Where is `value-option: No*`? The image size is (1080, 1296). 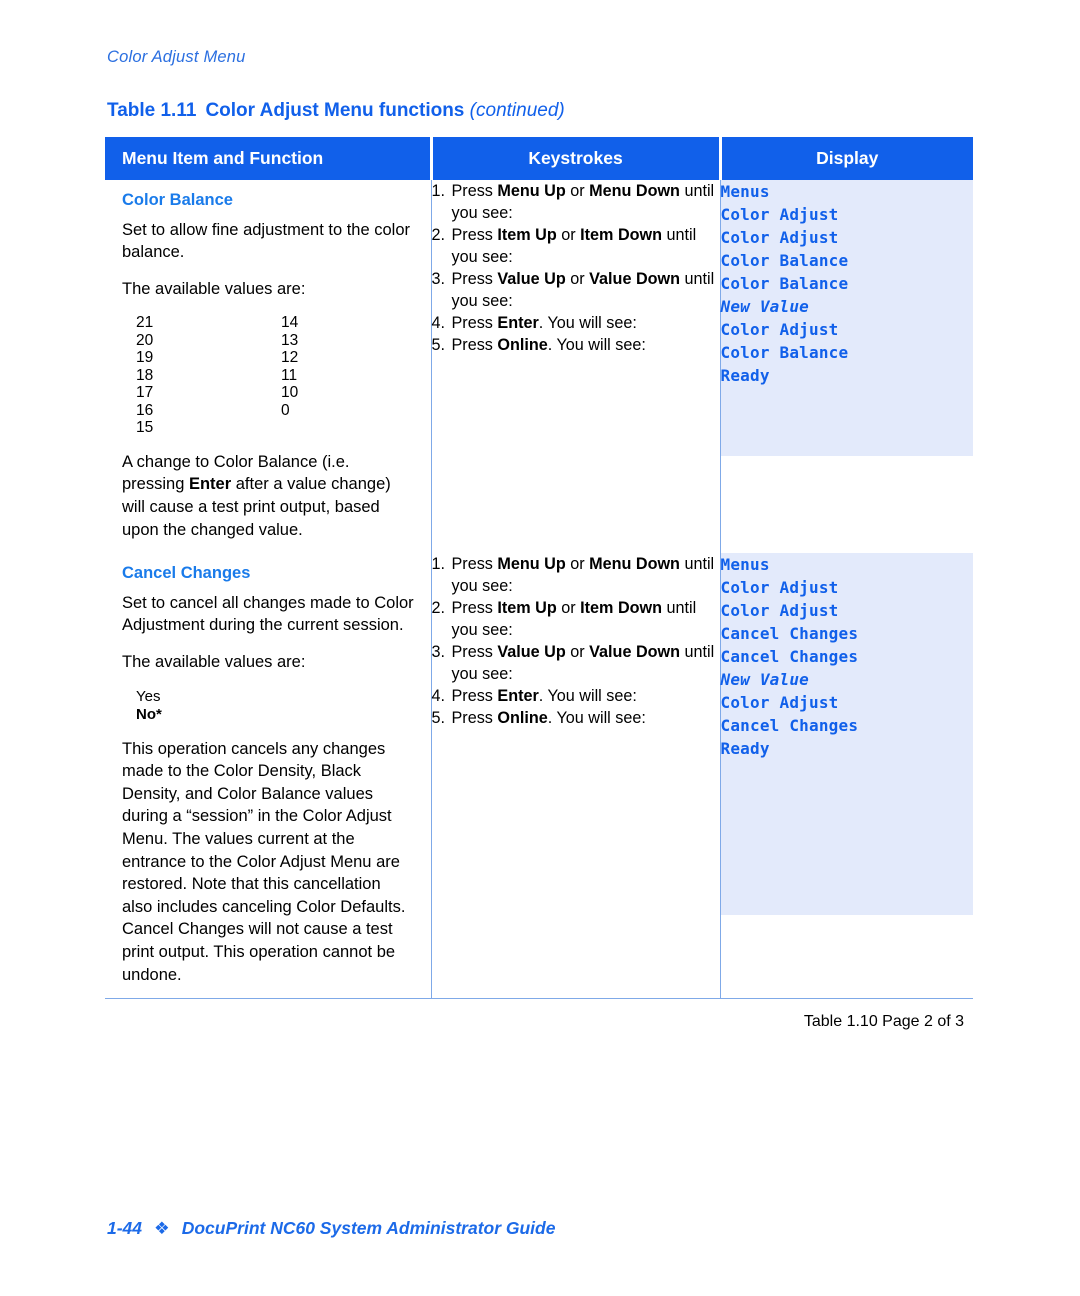 value-option: No* is located at coordinates (149, 714).